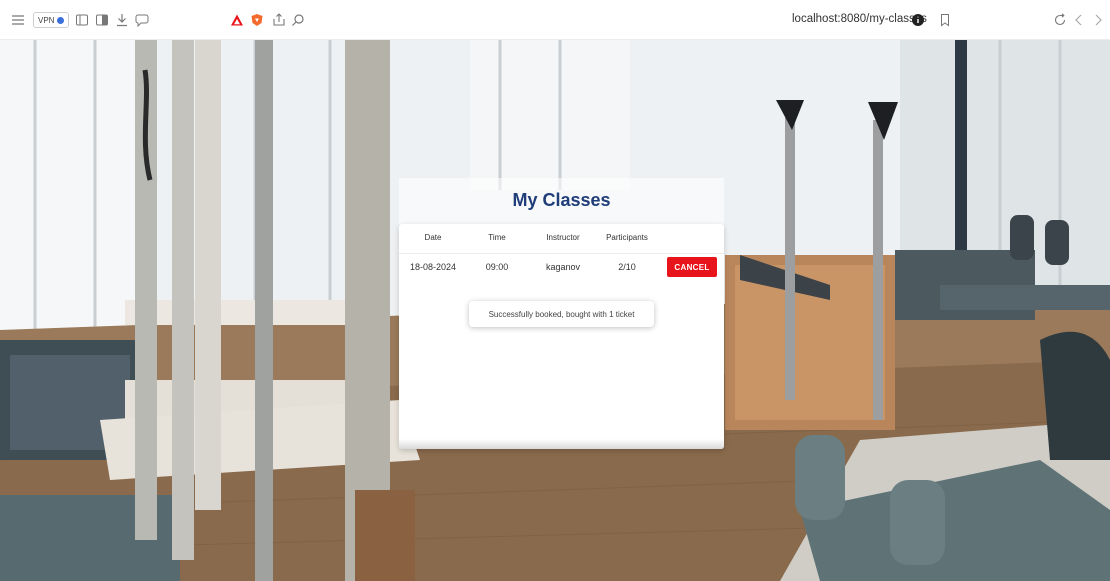 This screenshot has width=1110, height=581. Describe the element at coordinates (627, 237) in the screenshot. I see `column-header-participants: Participants` at that location.